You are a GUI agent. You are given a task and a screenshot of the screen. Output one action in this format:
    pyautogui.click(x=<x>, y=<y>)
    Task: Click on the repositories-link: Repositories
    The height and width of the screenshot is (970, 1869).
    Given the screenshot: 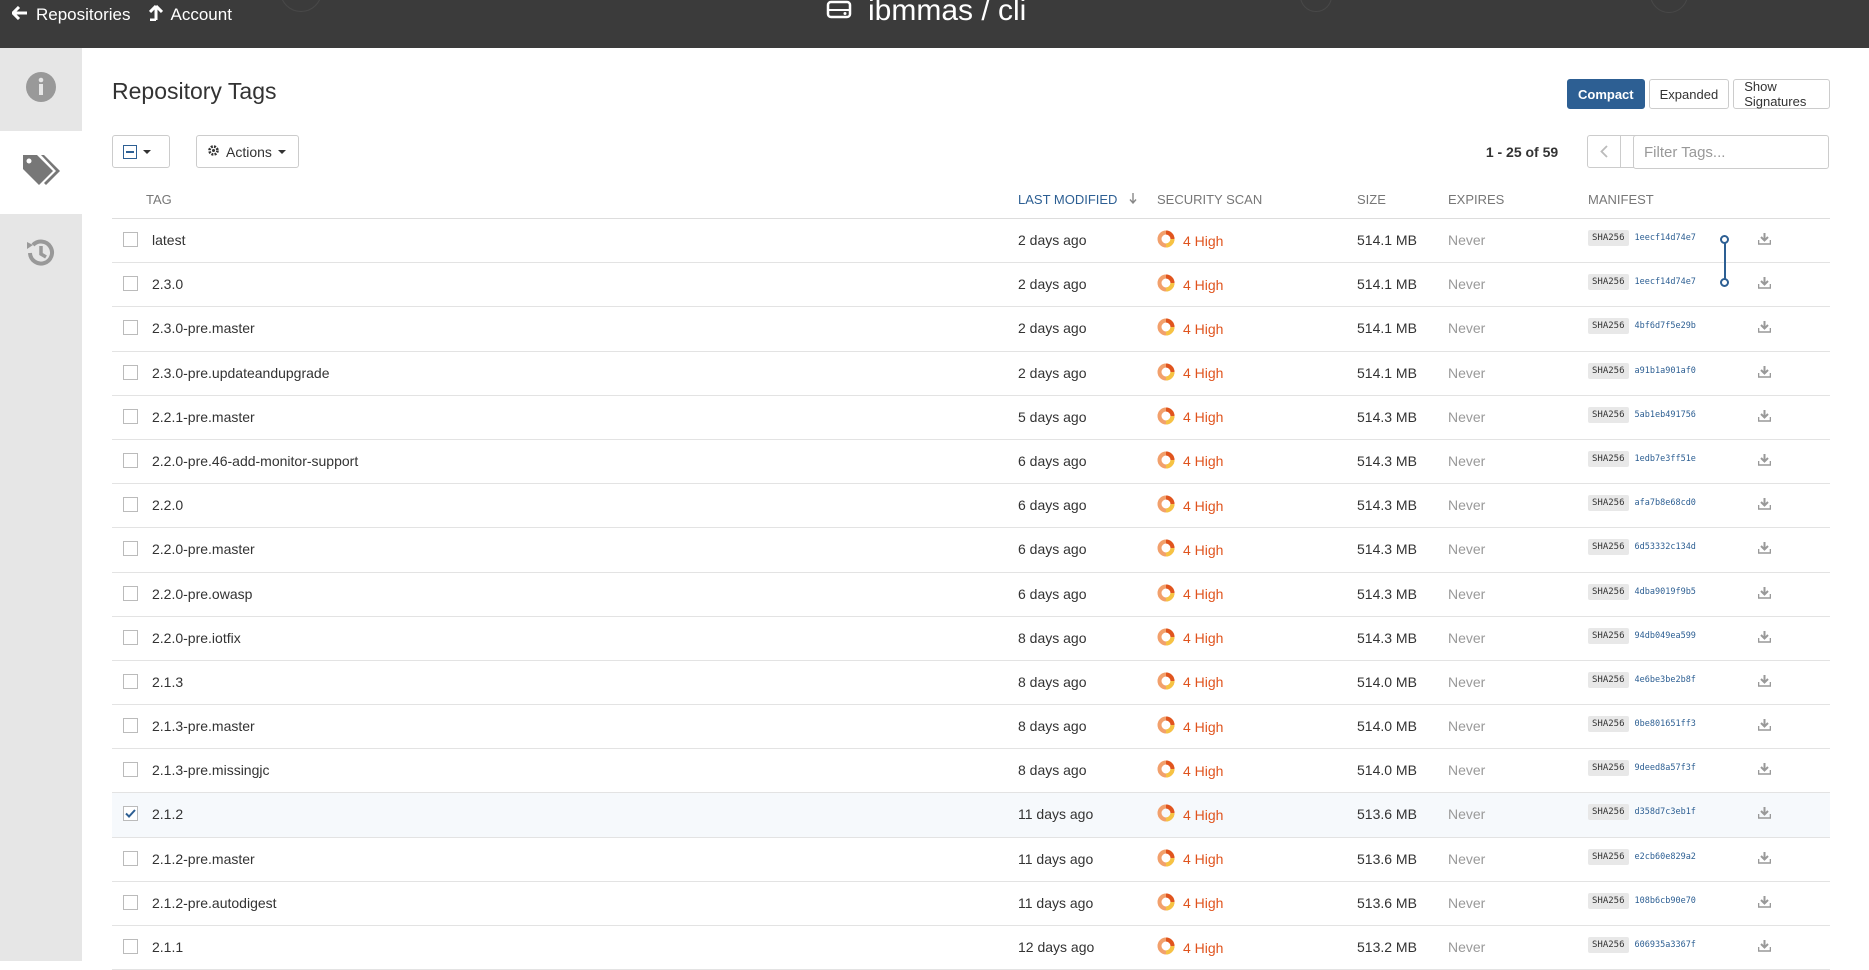 What is the action you would take?
    pyautogui.click(x=70, y=15)
    